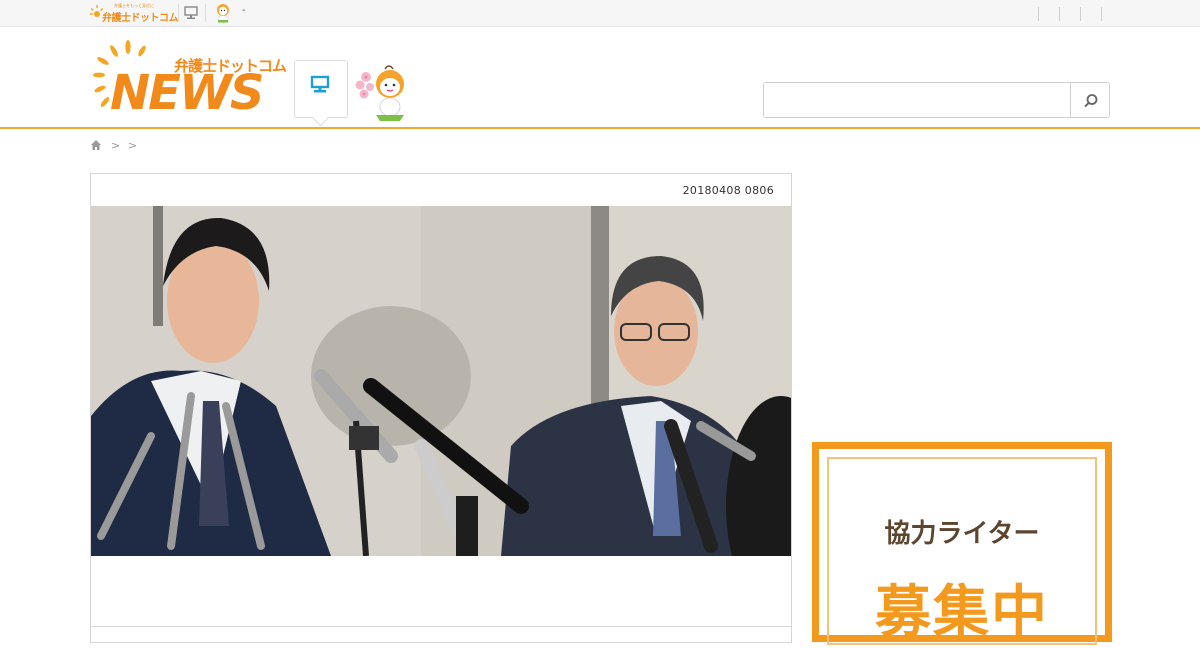  What do you see at coordinates (962, 612) in the screenshot?
I see `banner-subheadline: 募集中` at bounding box center [962, 612].